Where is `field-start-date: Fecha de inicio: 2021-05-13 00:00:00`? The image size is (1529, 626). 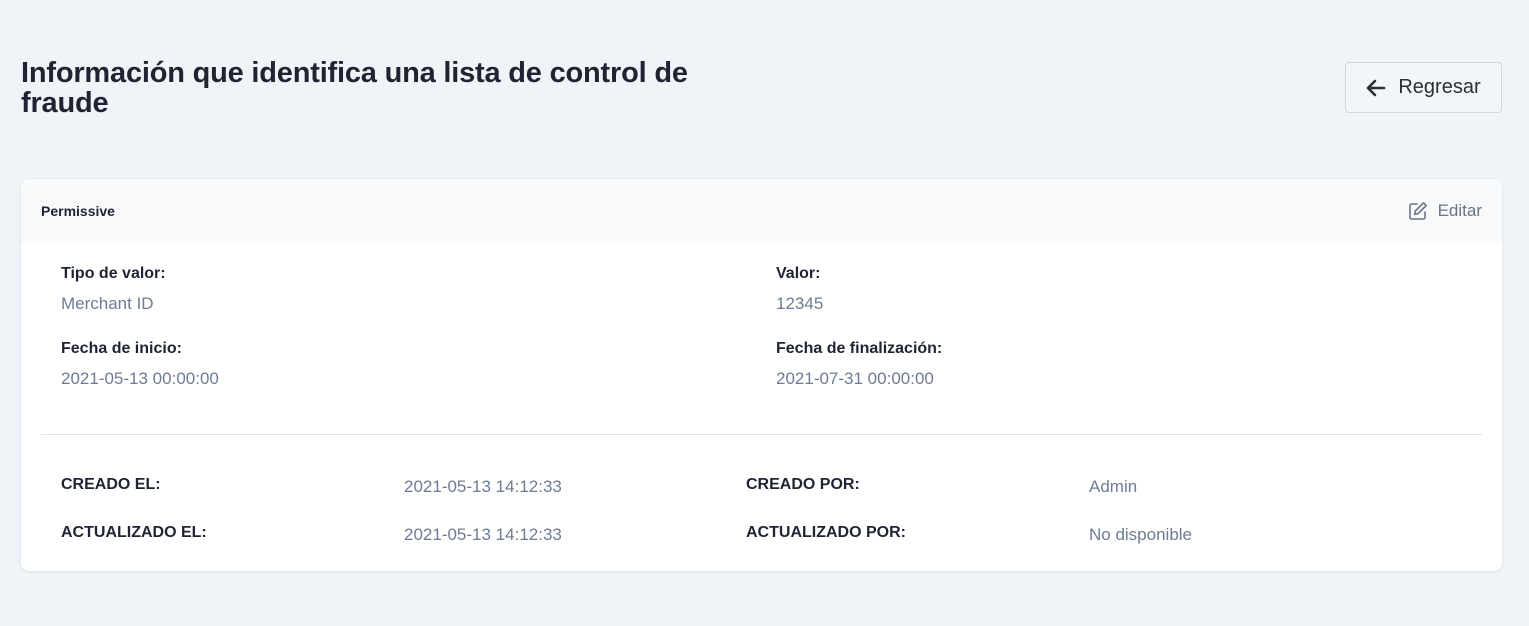
field-start-date: Fecha de inicio: 2021-05-13 00:00:00 is located at coordinates (140, 364).